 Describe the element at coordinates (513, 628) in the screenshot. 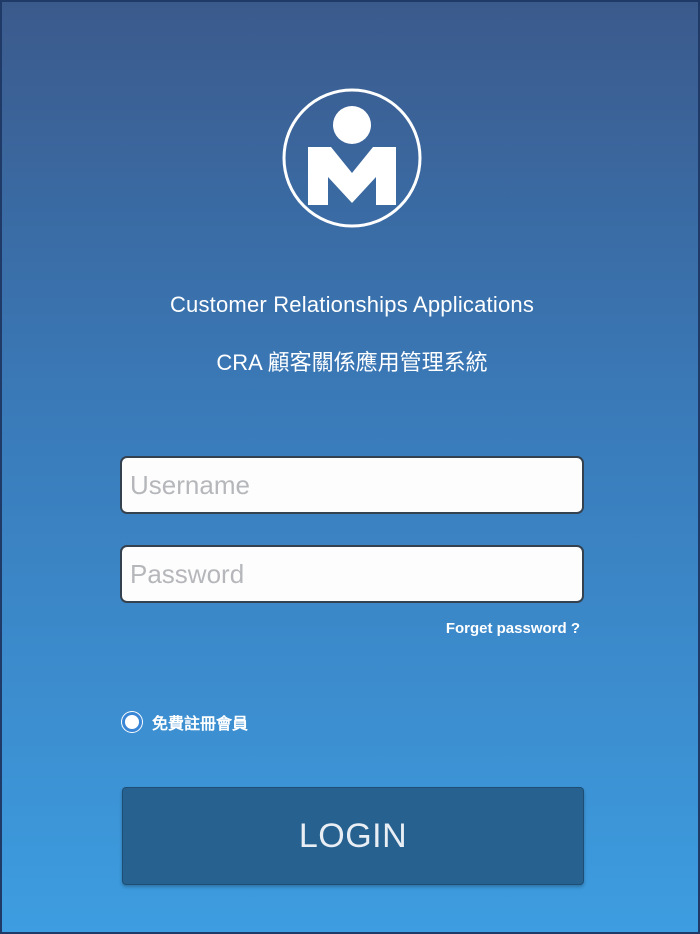

I see `forgot-password-link: Forget password ?` at that location.